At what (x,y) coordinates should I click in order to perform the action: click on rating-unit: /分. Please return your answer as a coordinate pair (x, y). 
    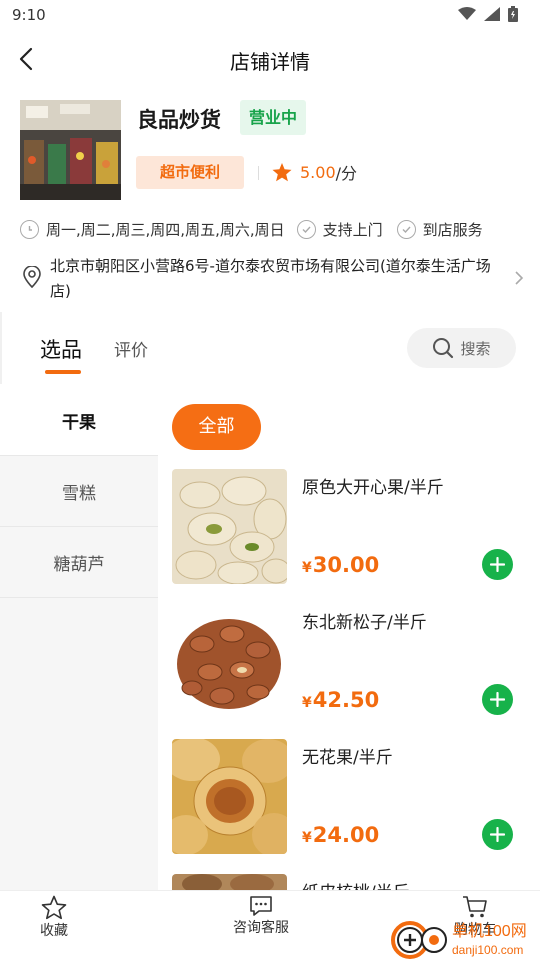
    Looking at the image, I should click on (346, 173).